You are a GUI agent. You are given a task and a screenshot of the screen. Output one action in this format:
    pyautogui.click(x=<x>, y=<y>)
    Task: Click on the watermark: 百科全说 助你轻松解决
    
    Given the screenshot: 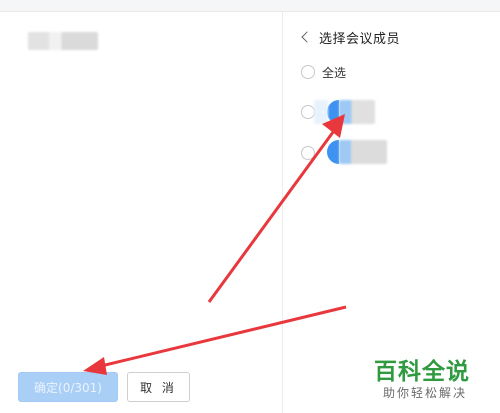 What is the action you would take?
    pyautogui.click(x=434, y=379)
    